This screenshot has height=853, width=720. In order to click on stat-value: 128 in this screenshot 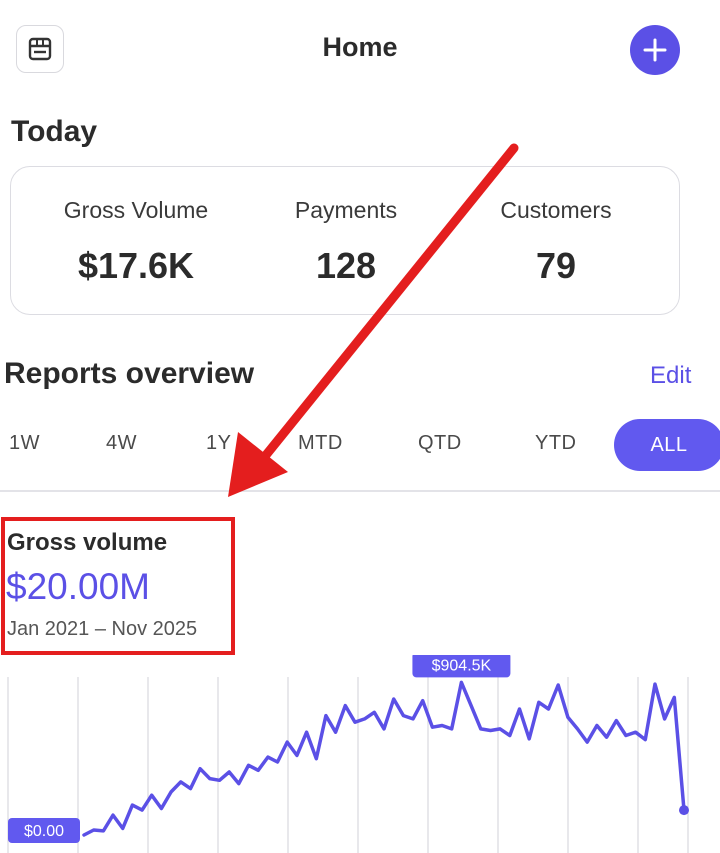, I will do `click(346, 265)`.